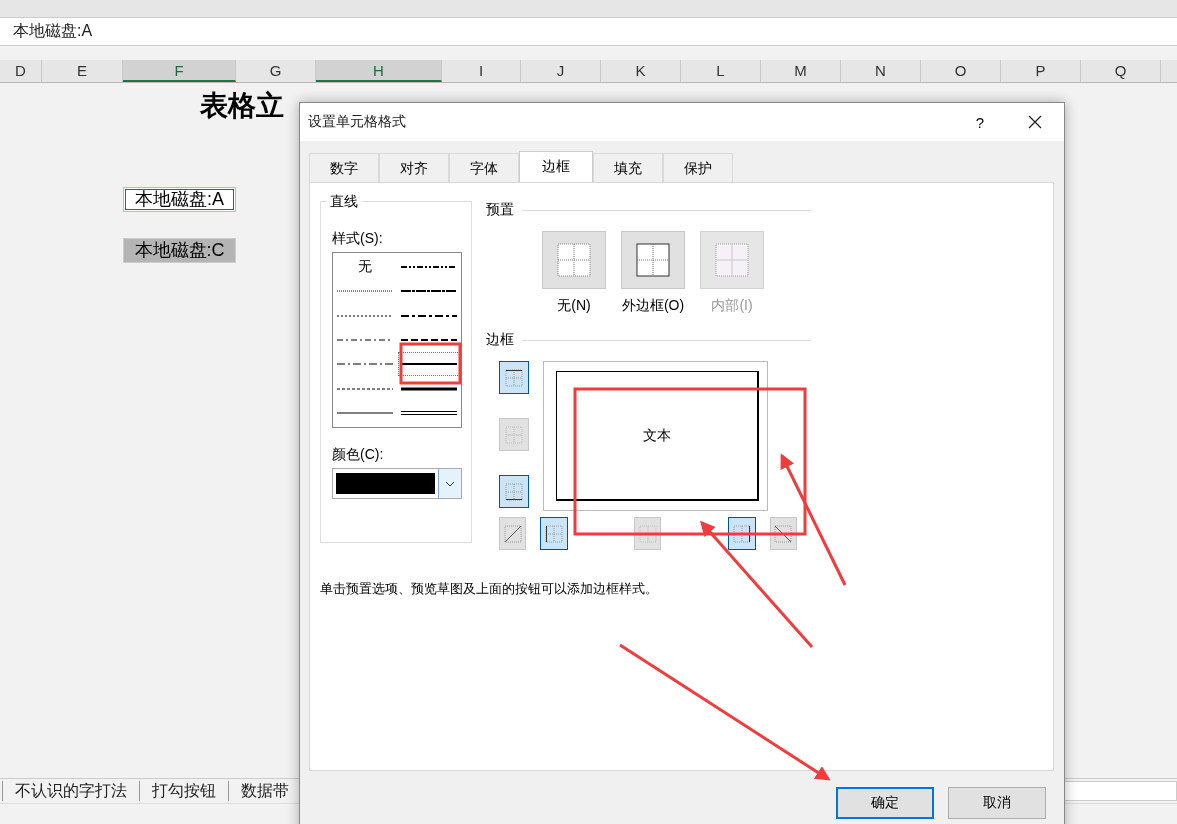 The width and height of the screenshot is (1177, 824). I want to click on color-label: 颜色(C):, so click(358, 455).